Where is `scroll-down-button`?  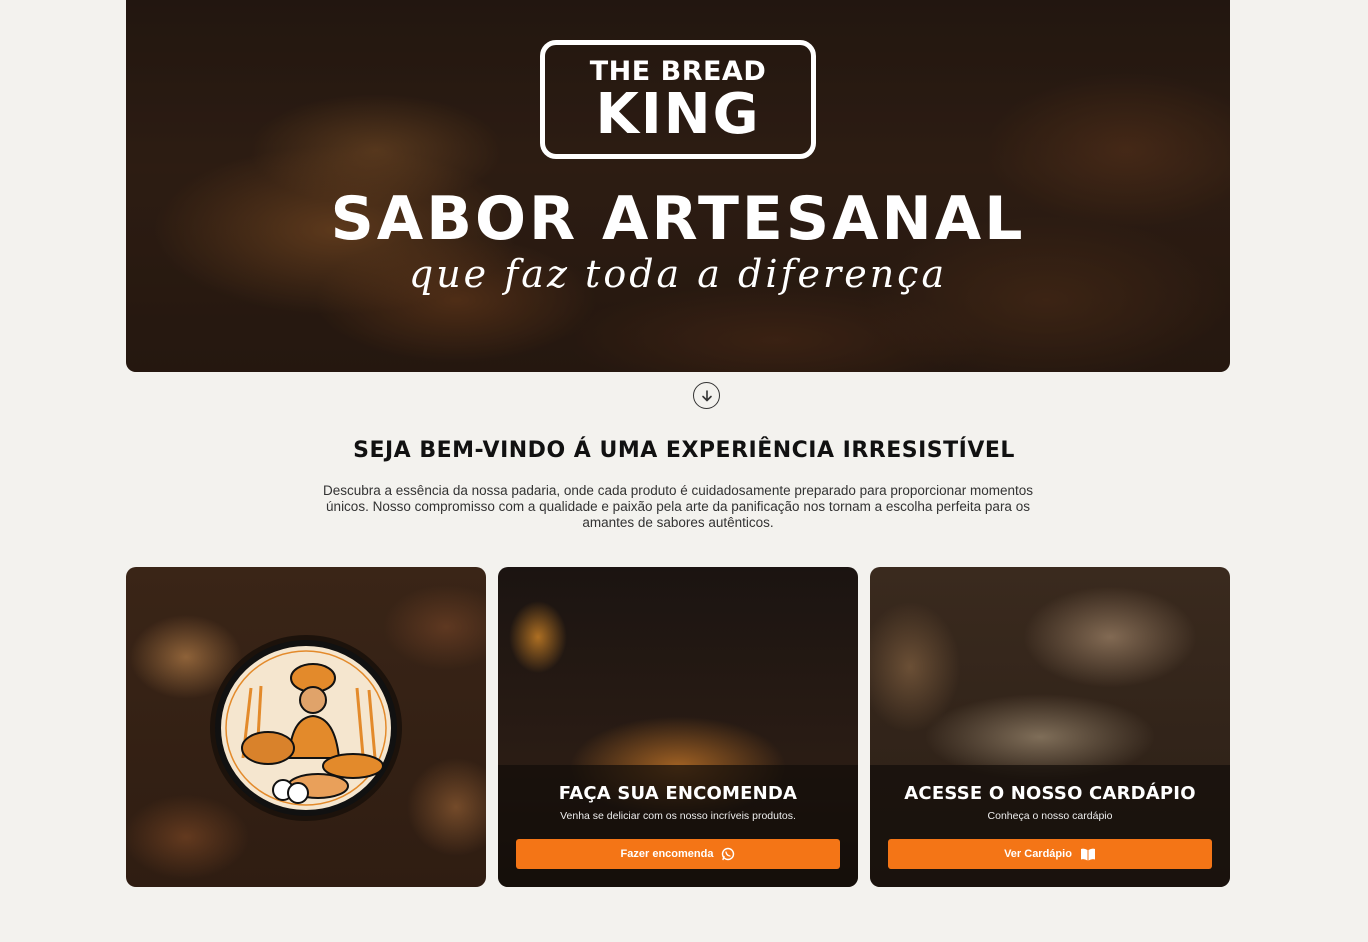 scroll-down-button is located at coordinates (706, 395).